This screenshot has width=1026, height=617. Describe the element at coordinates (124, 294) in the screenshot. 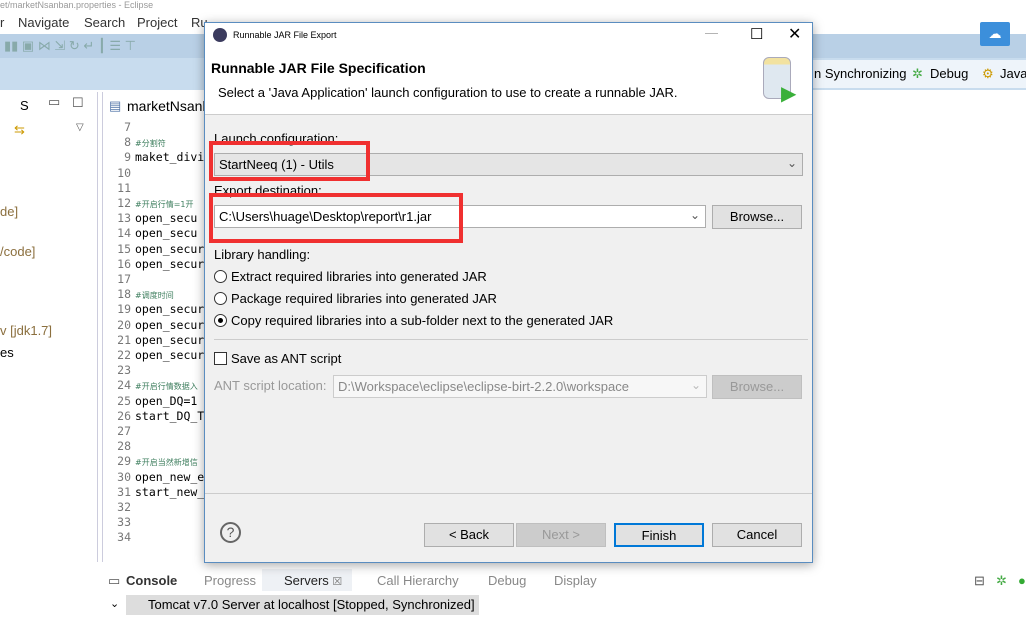

I see `line-number: 18` at that location.